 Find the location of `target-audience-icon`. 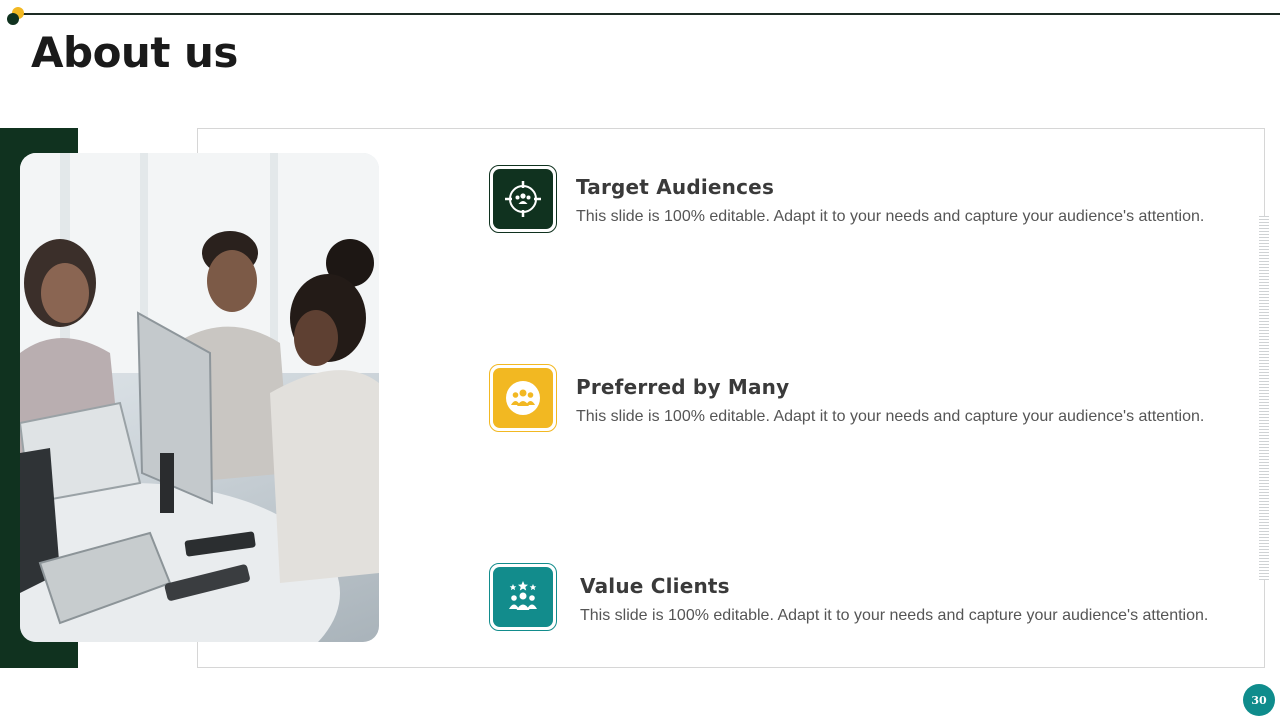

target-audience-icon is located at coordinates (523, 199).